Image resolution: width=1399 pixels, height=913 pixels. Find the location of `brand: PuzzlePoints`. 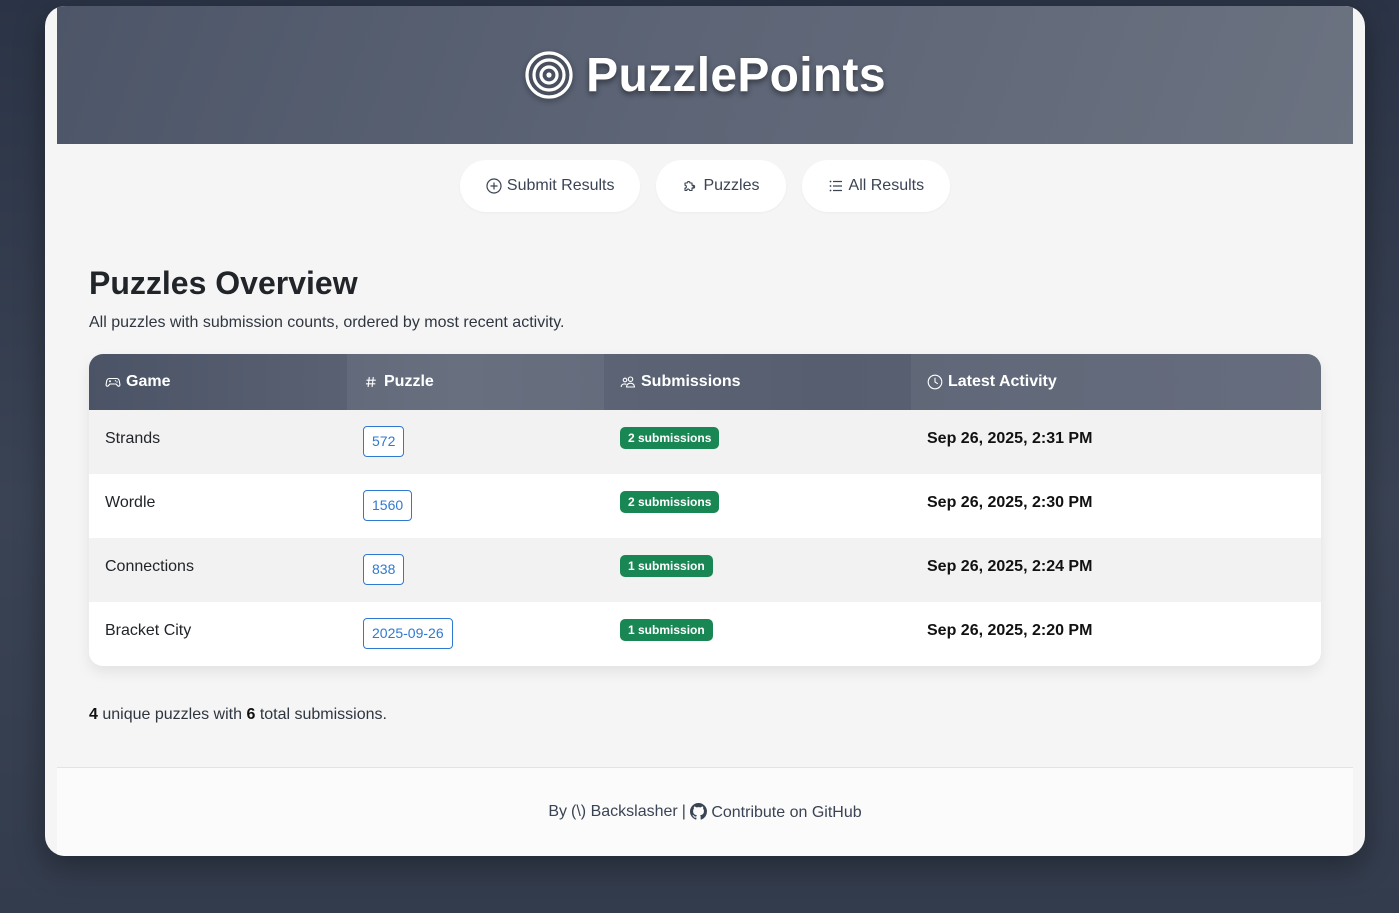

brand: PuzzlePoints is located at coordinates (705, 75).